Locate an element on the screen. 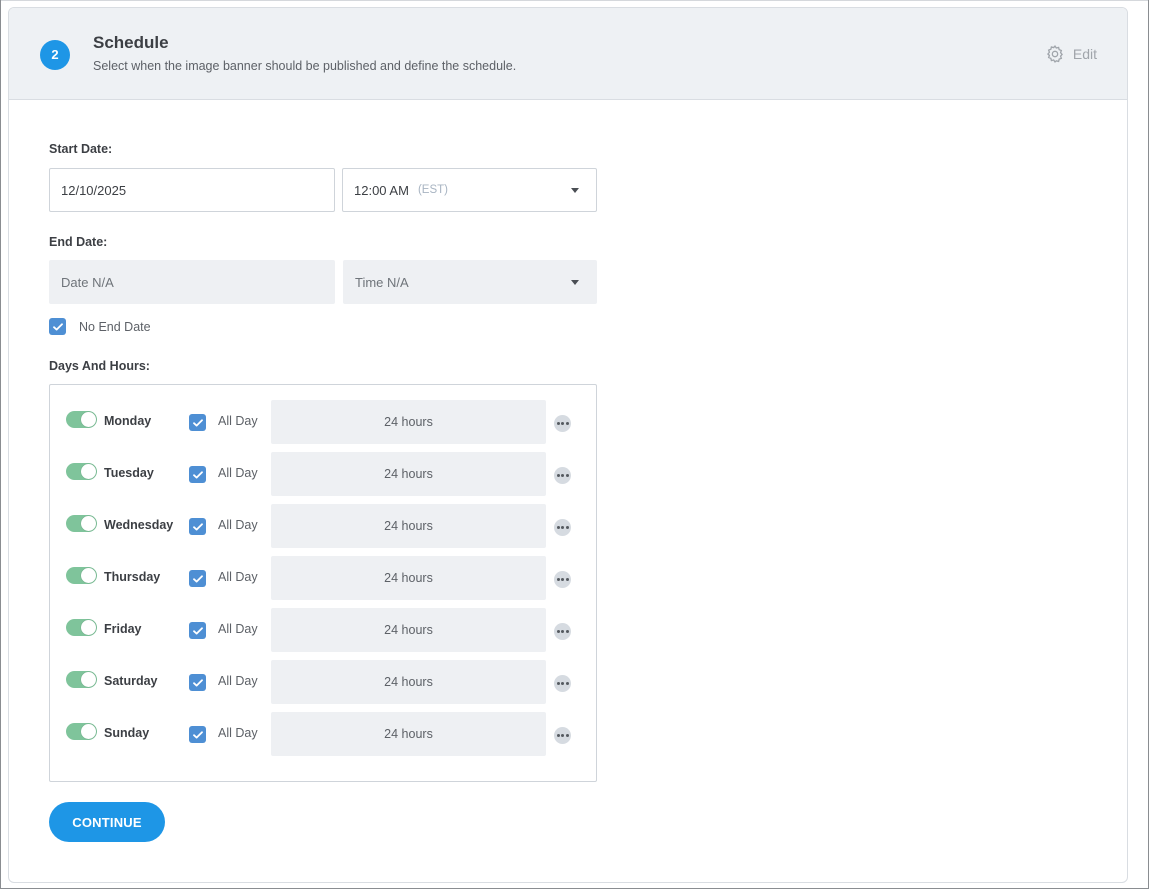  edit-label: Edit is located at coordinates (1084, 54).